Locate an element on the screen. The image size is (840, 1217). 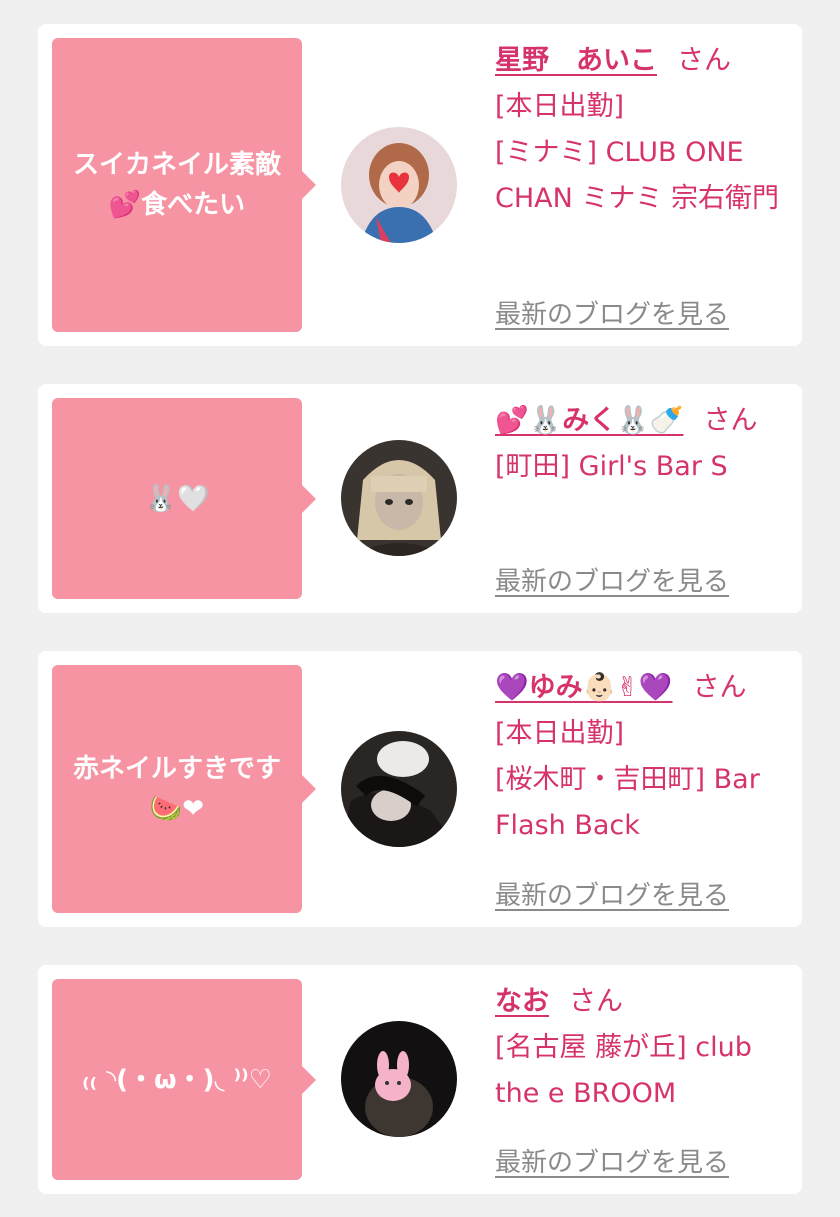
comment-text: 🐰🤍 is located at coordinates (177, 498).